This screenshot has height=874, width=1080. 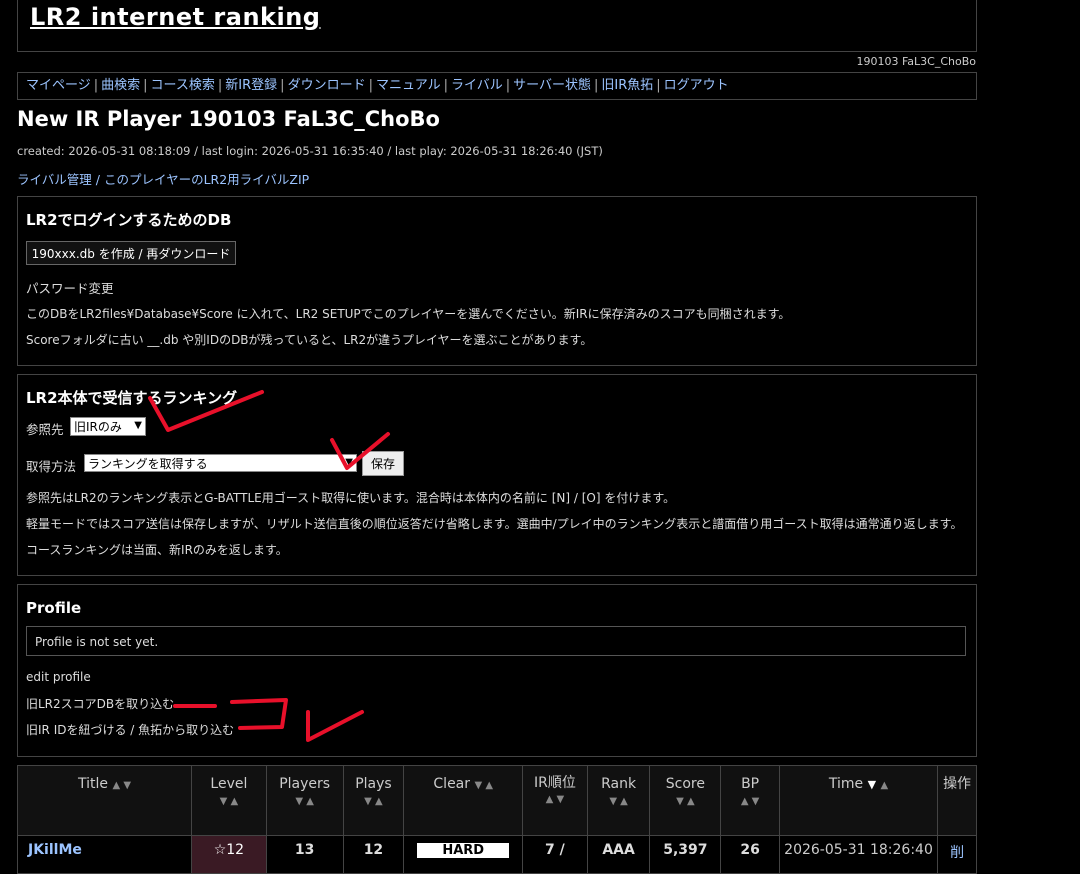 I want to click on ranking-help-text-3: コースランキングは当面、新IRのみを返します。, so click(x=157, y=550).